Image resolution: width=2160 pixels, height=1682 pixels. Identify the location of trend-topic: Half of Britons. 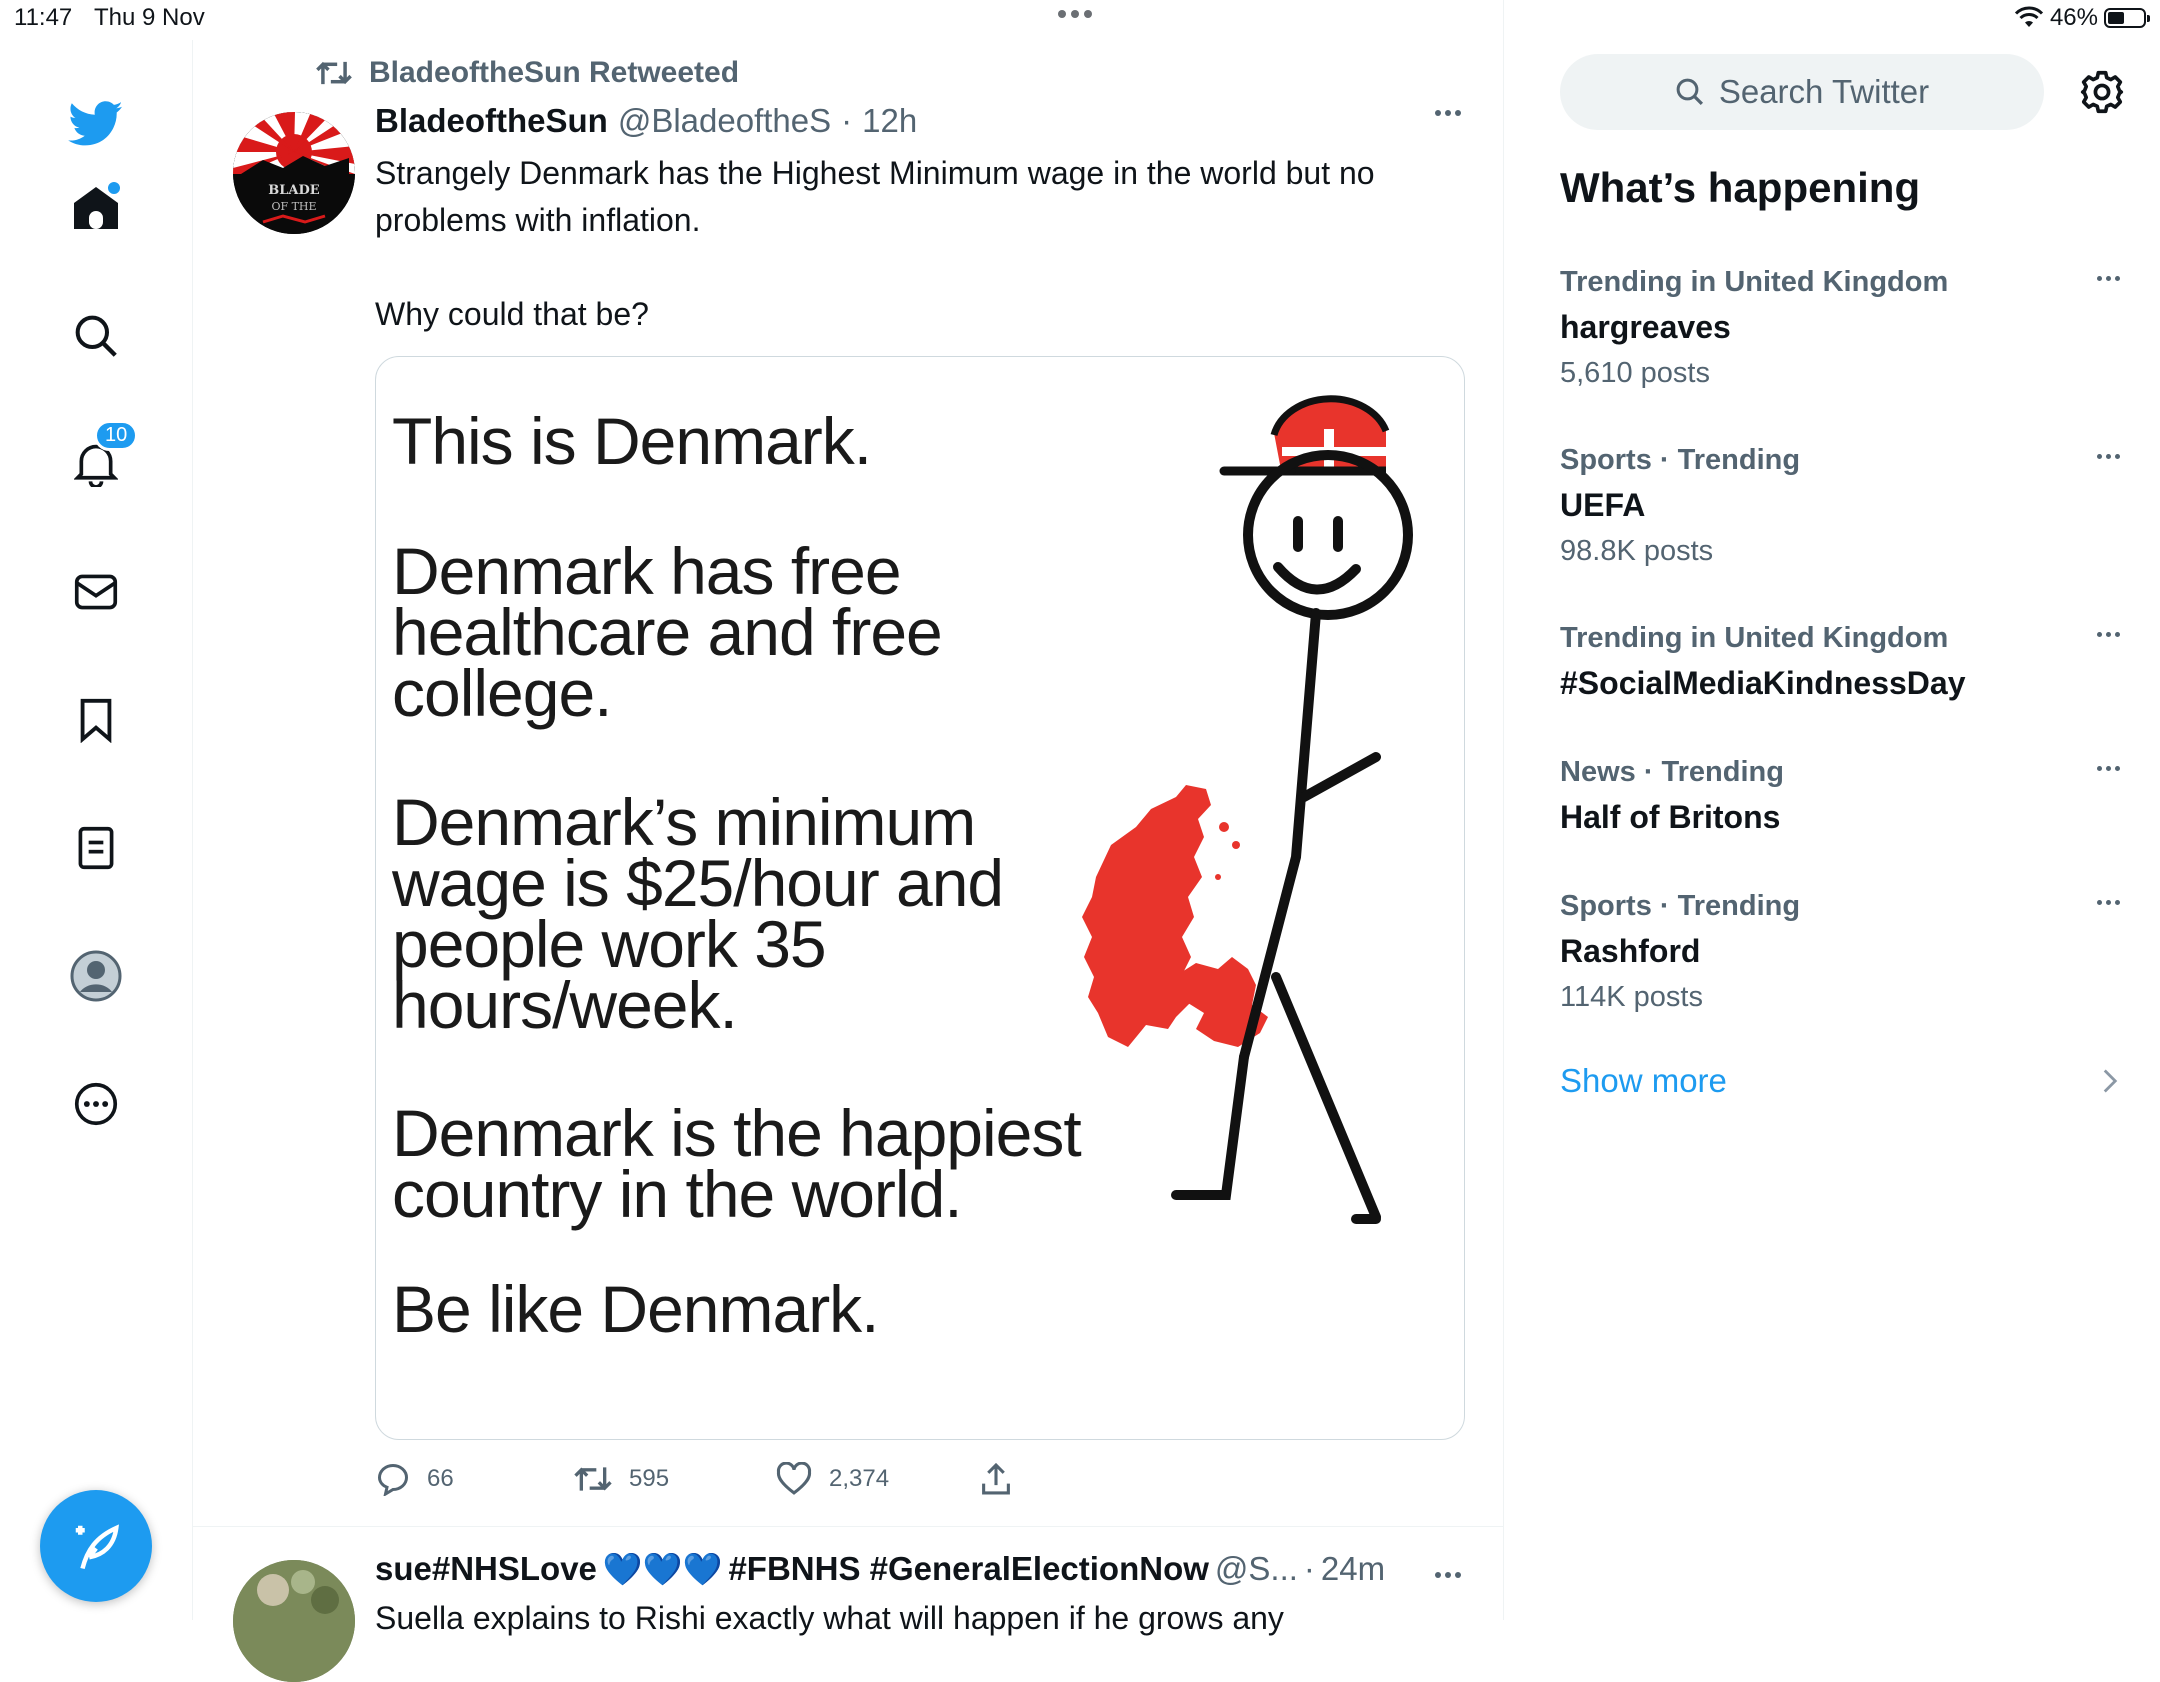
(1670, 817).